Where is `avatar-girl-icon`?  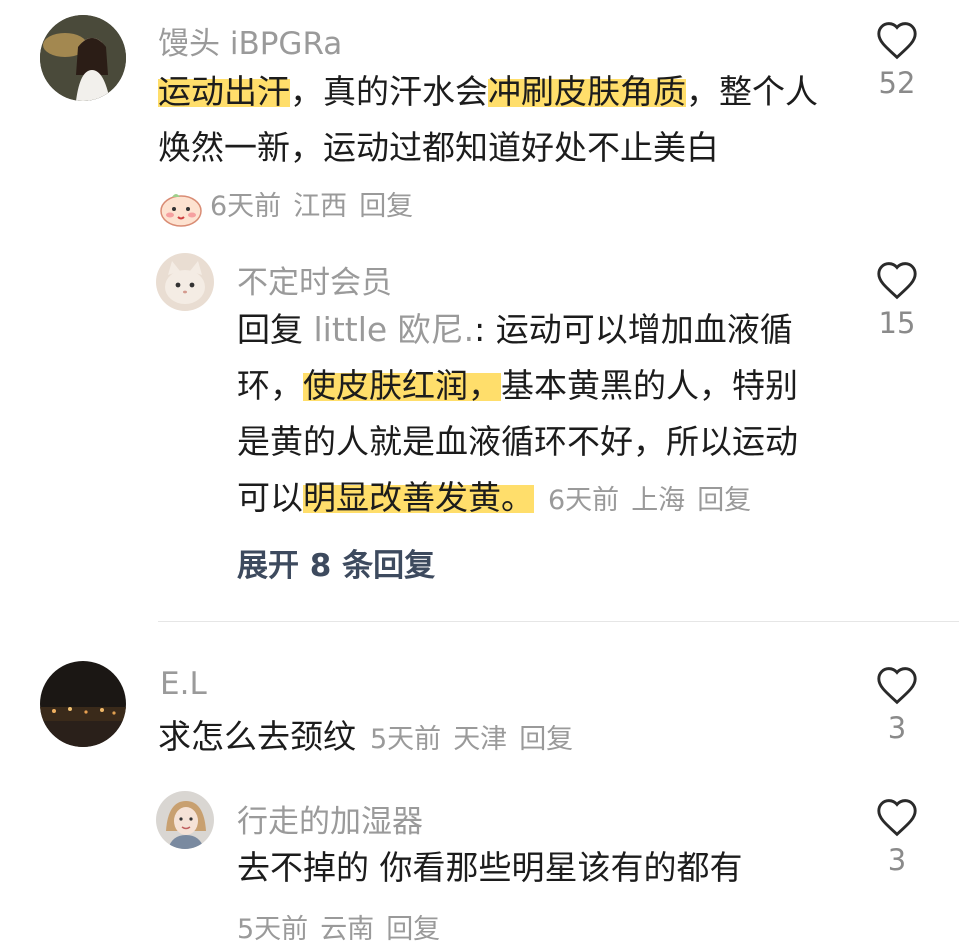 avatar-girl-icon is located at coordinates (185, 820).